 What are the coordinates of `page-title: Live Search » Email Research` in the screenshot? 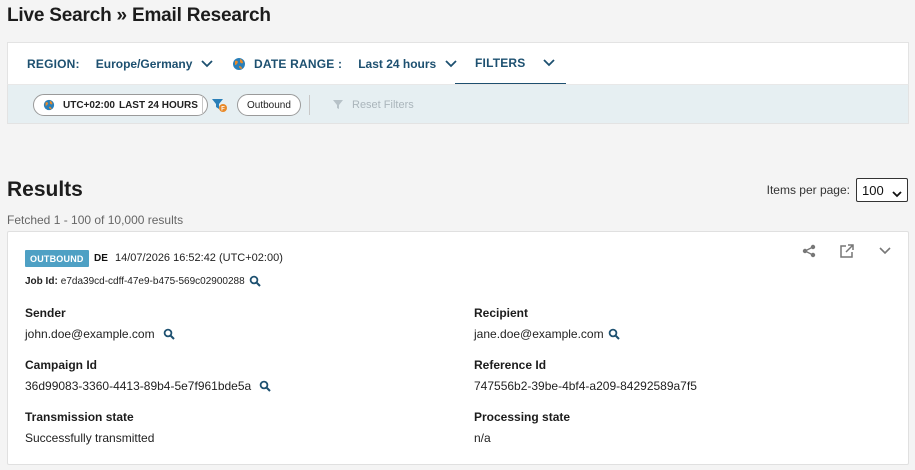 It's located at (139, 15).